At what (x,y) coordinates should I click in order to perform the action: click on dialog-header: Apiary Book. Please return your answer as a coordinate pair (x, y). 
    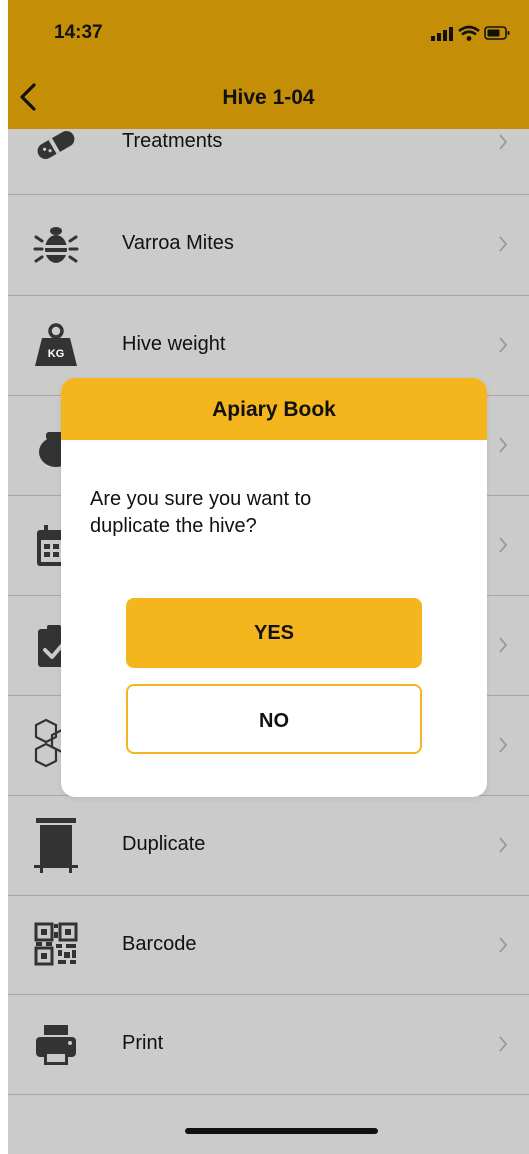
    Looking at the image, I should click on (274, 409).